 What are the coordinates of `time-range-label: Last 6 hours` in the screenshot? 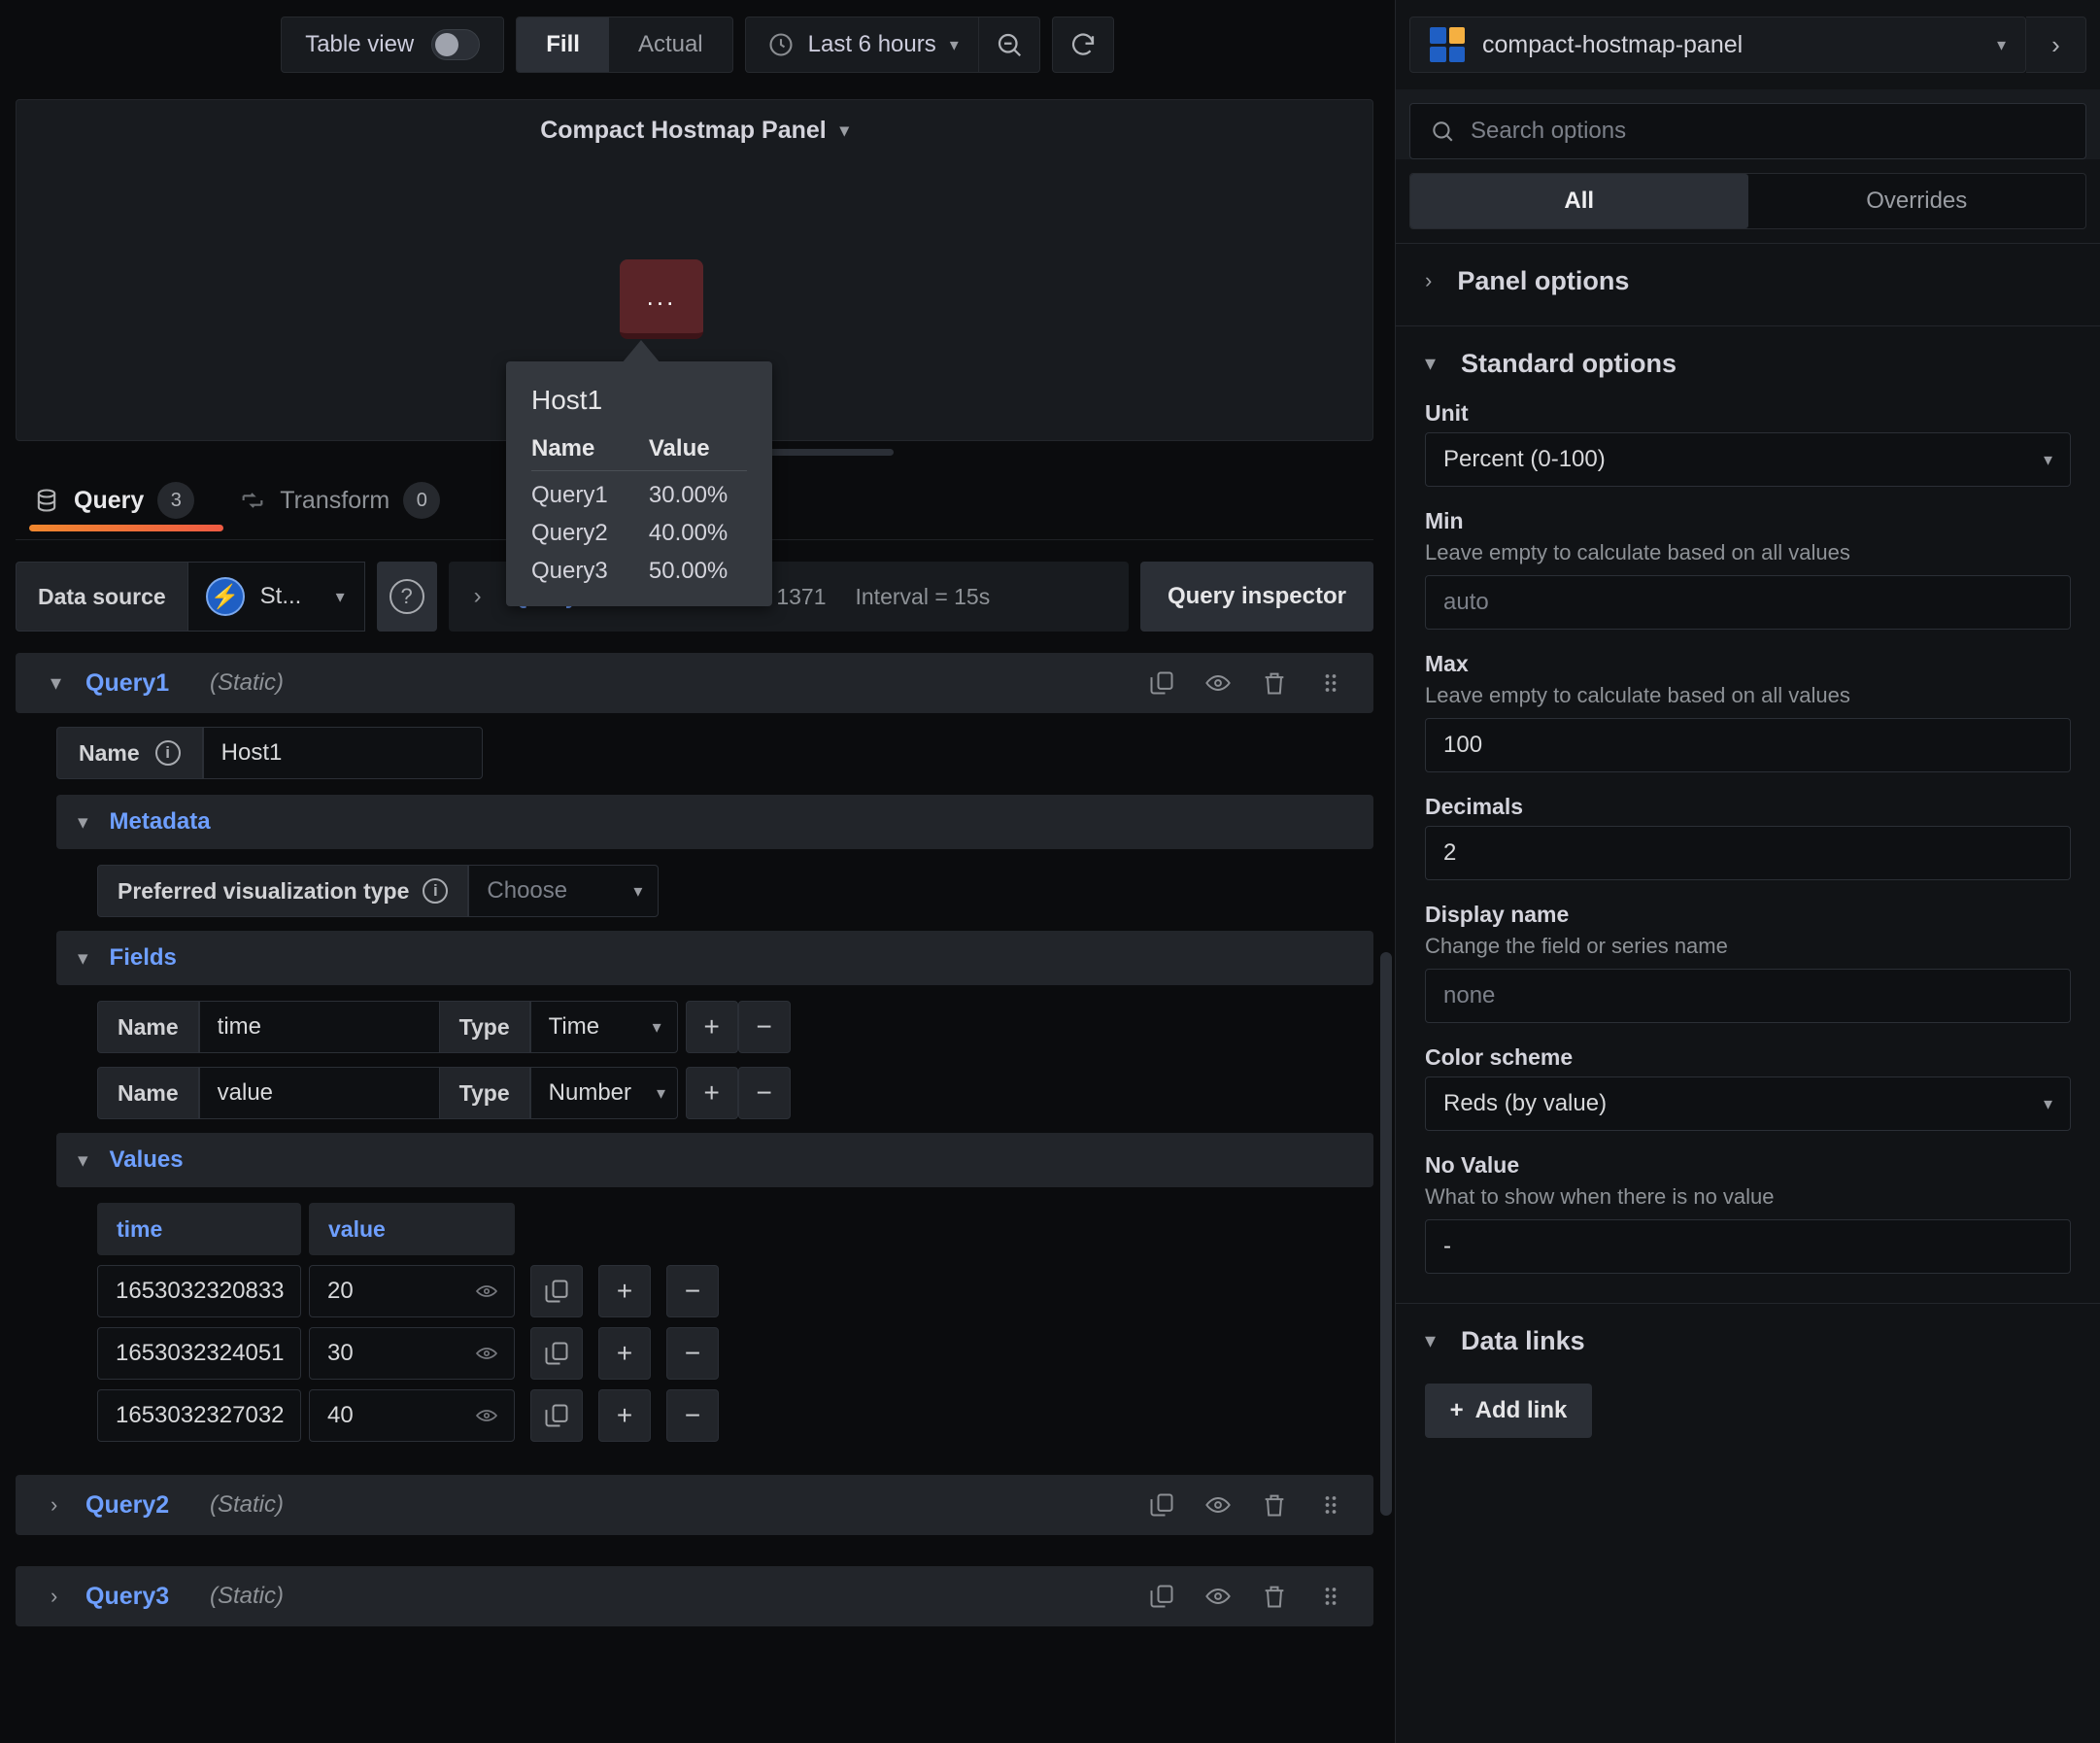 It's located at (871, 44).